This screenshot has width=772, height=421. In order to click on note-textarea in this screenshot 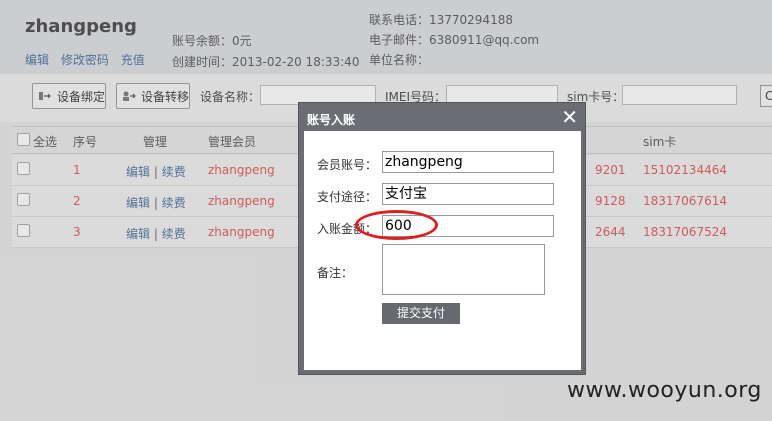, I will do `click(463, 269)`.